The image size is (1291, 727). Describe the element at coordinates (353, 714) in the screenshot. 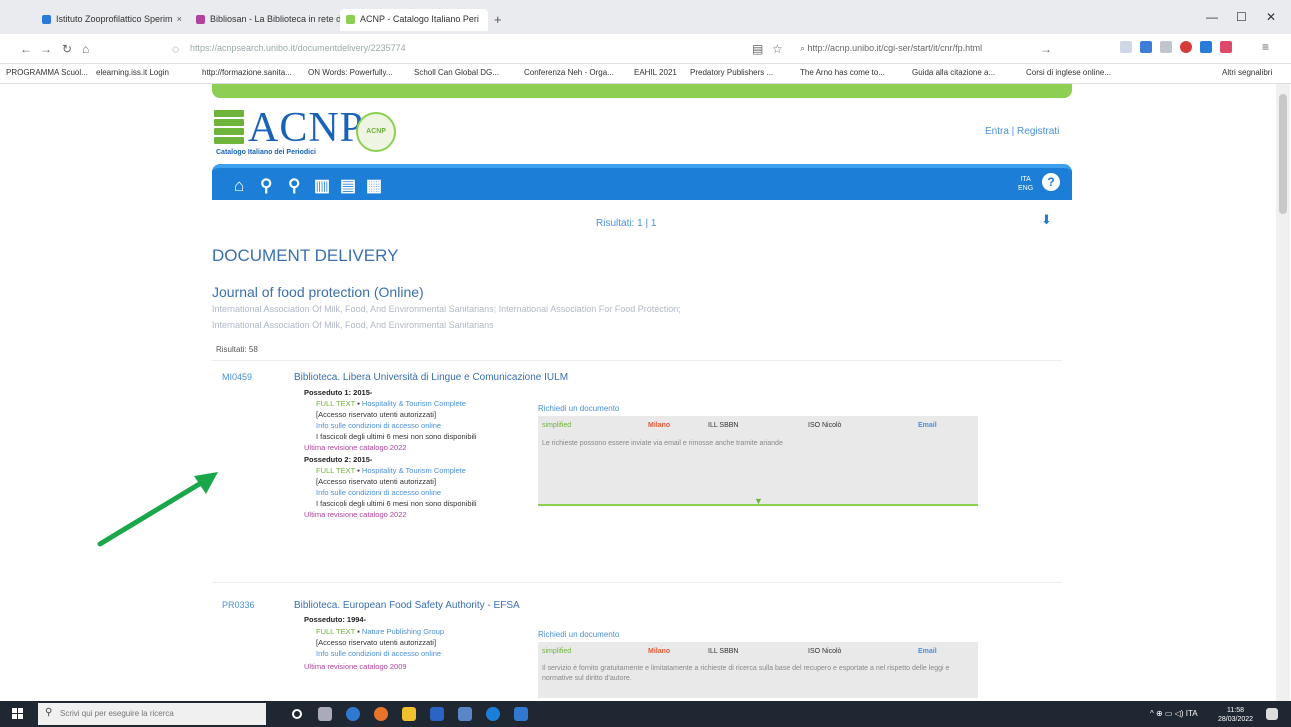

I see `edge-icon` at that location.